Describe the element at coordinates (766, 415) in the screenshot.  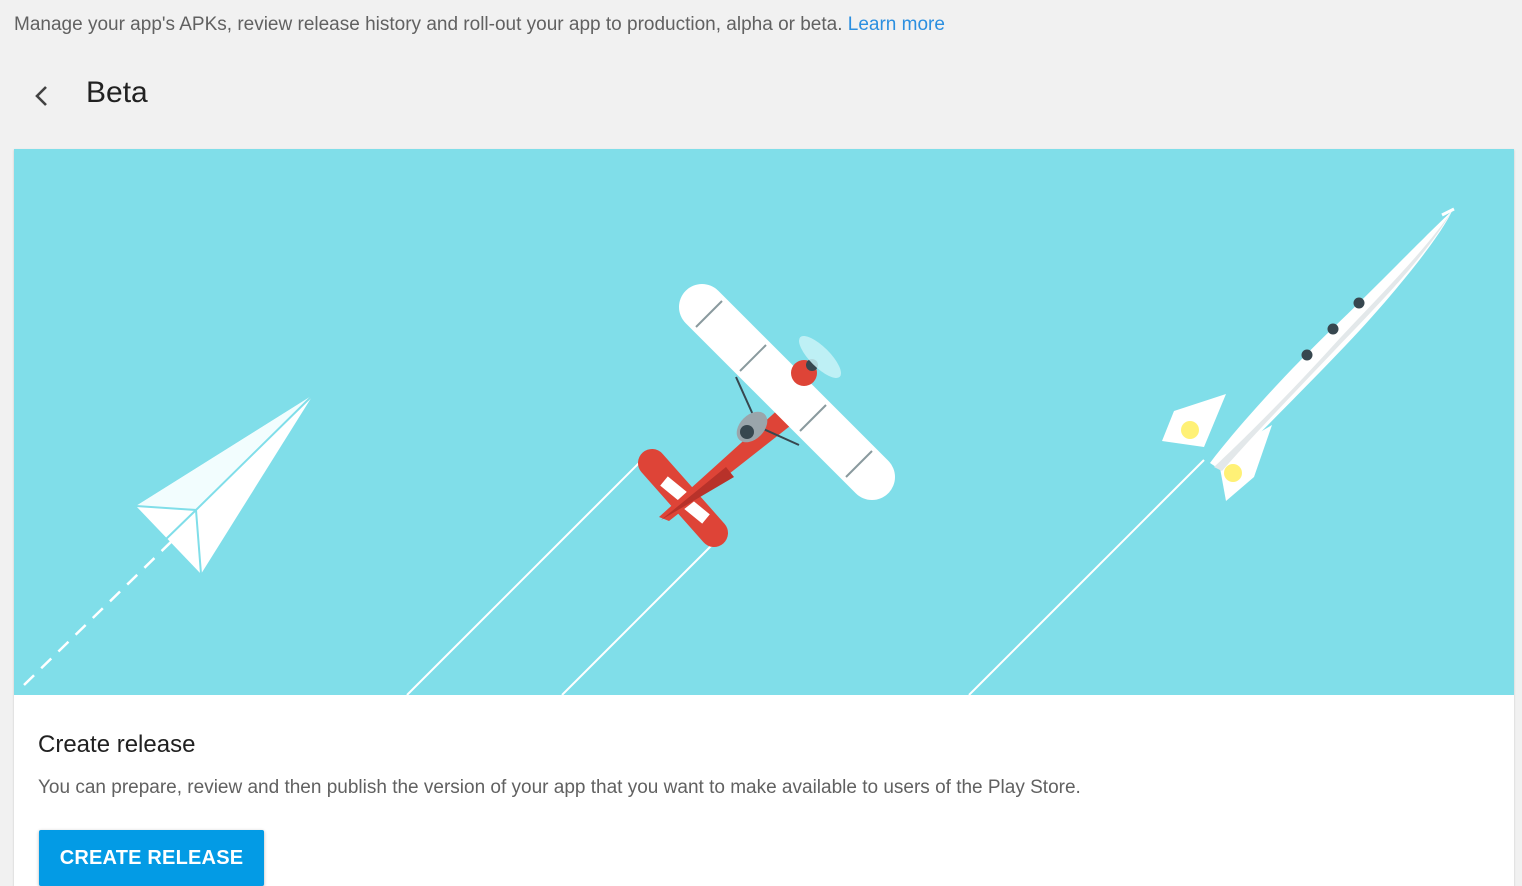
I see `biplane-icon` at that location.